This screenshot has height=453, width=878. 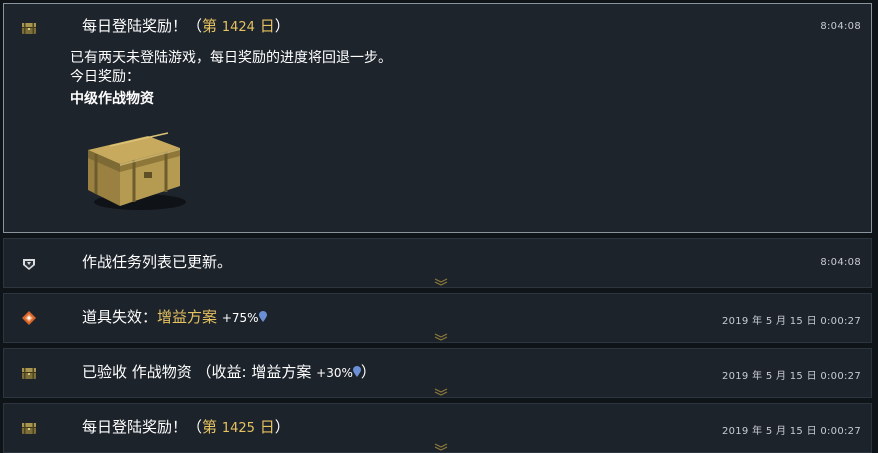 I want to click on mission-badge-icon, so click(x=29, y=264).